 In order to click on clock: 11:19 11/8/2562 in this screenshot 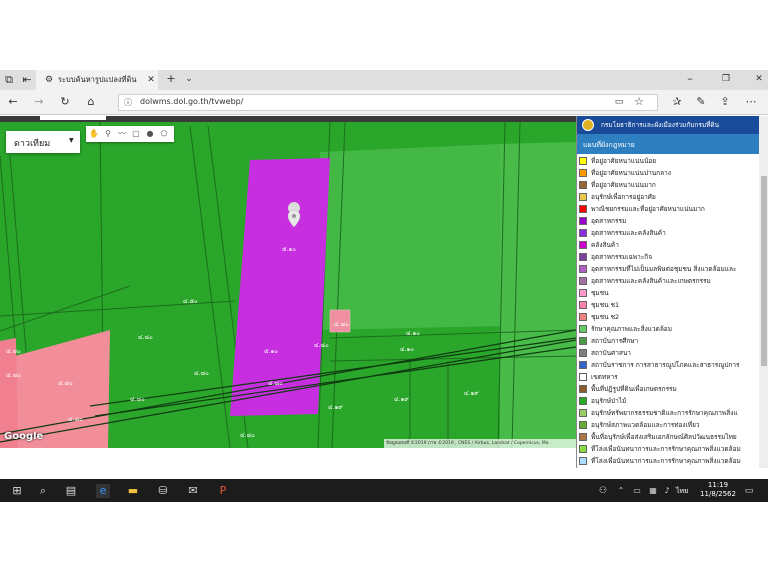, I will do `click(718, 490)`.